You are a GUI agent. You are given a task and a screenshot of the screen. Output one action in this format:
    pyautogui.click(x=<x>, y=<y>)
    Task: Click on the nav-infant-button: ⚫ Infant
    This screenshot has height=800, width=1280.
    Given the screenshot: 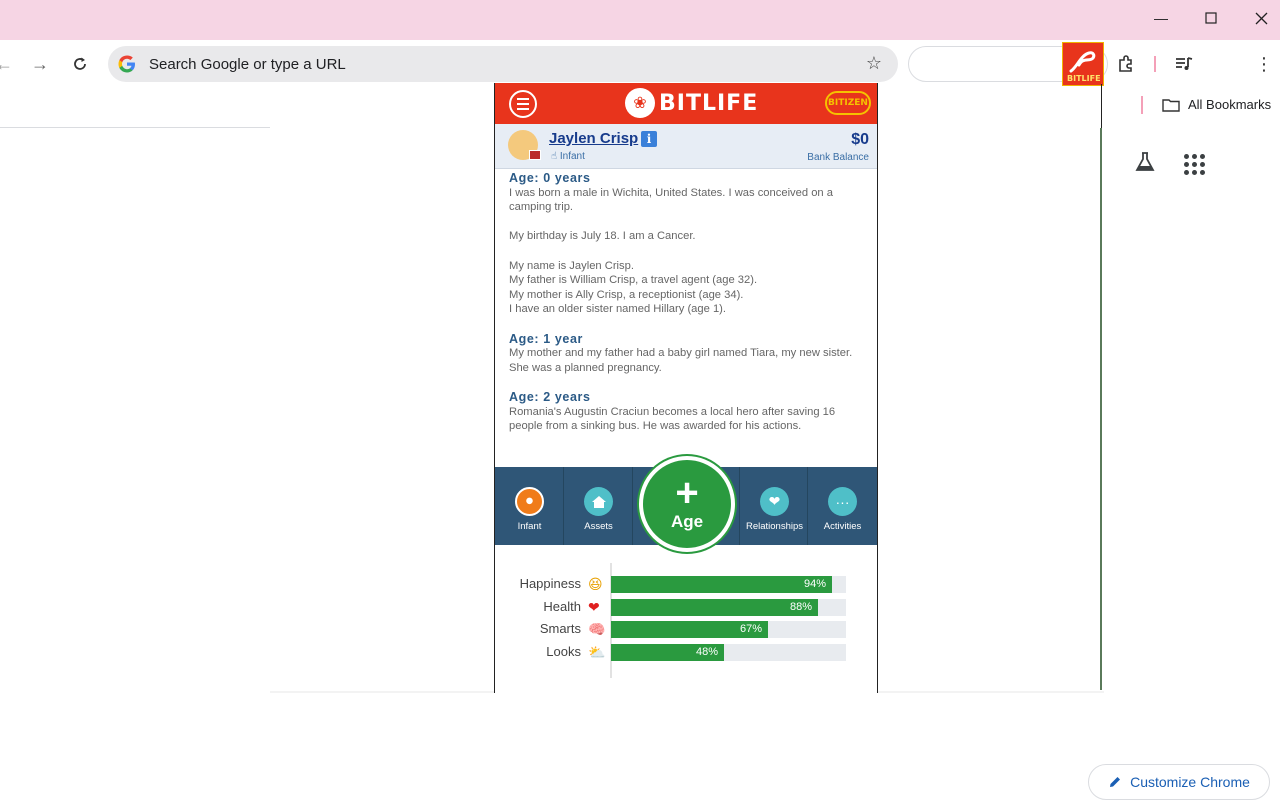 What is the action you would take?
    pyautogui.click(x=529, y=506)
    